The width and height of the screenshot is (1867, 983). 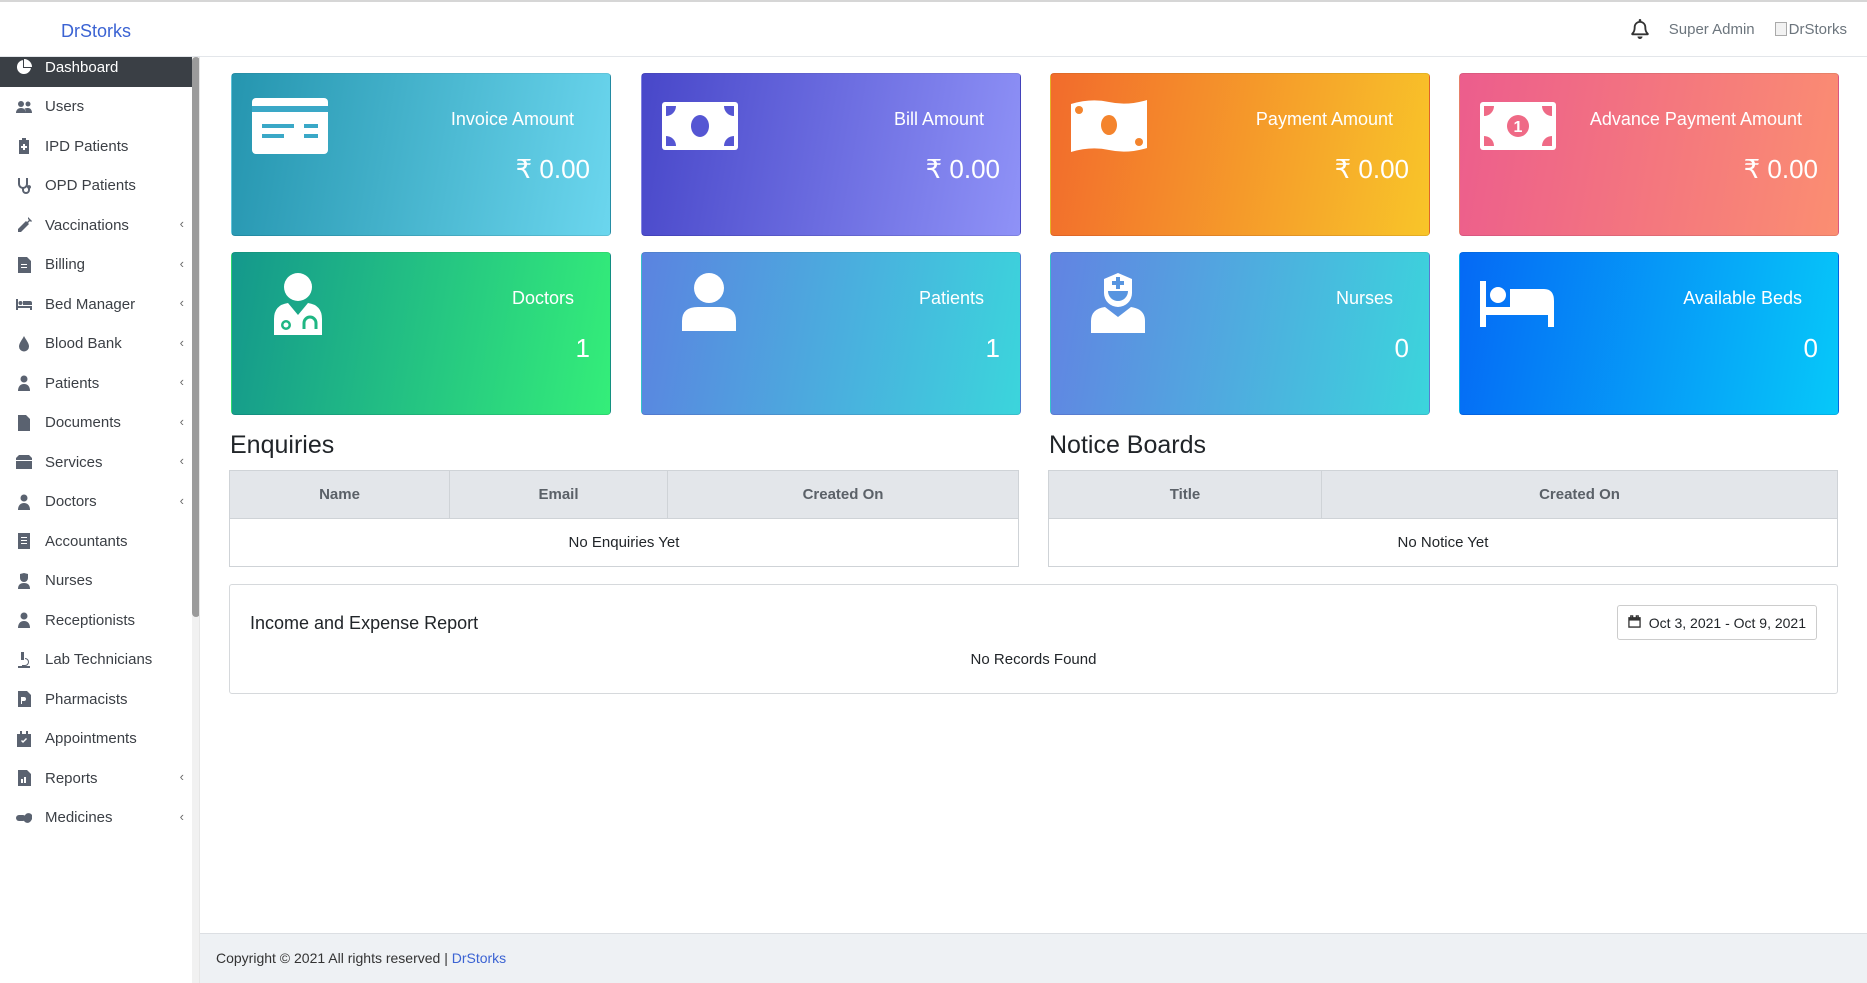 What do you see at coordinates (90, 620) in the screenshot?
I see `sidebar-item-label: Receptionists` at bounding box center [90, 620].